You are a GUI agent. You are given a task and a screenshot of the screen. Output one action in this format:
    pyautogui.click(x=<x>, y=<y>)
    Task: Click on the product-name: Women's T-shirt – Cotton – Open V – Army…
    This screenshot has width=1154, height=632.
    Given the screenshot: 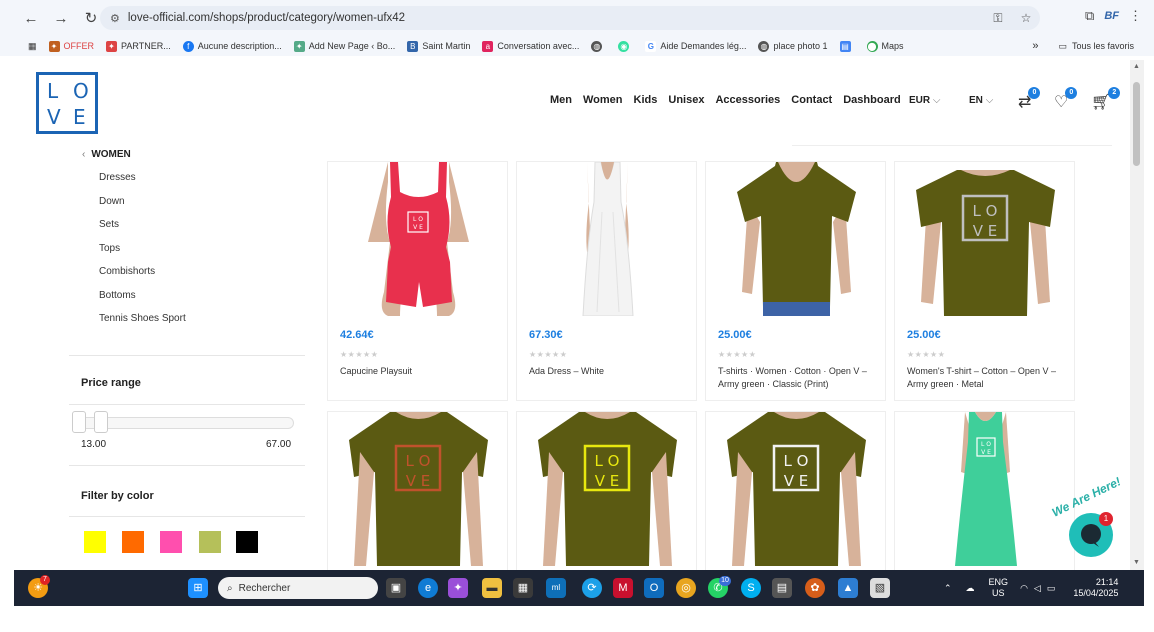 What is the action you would take?
    pyautogui.click(x=986, y=378)
    